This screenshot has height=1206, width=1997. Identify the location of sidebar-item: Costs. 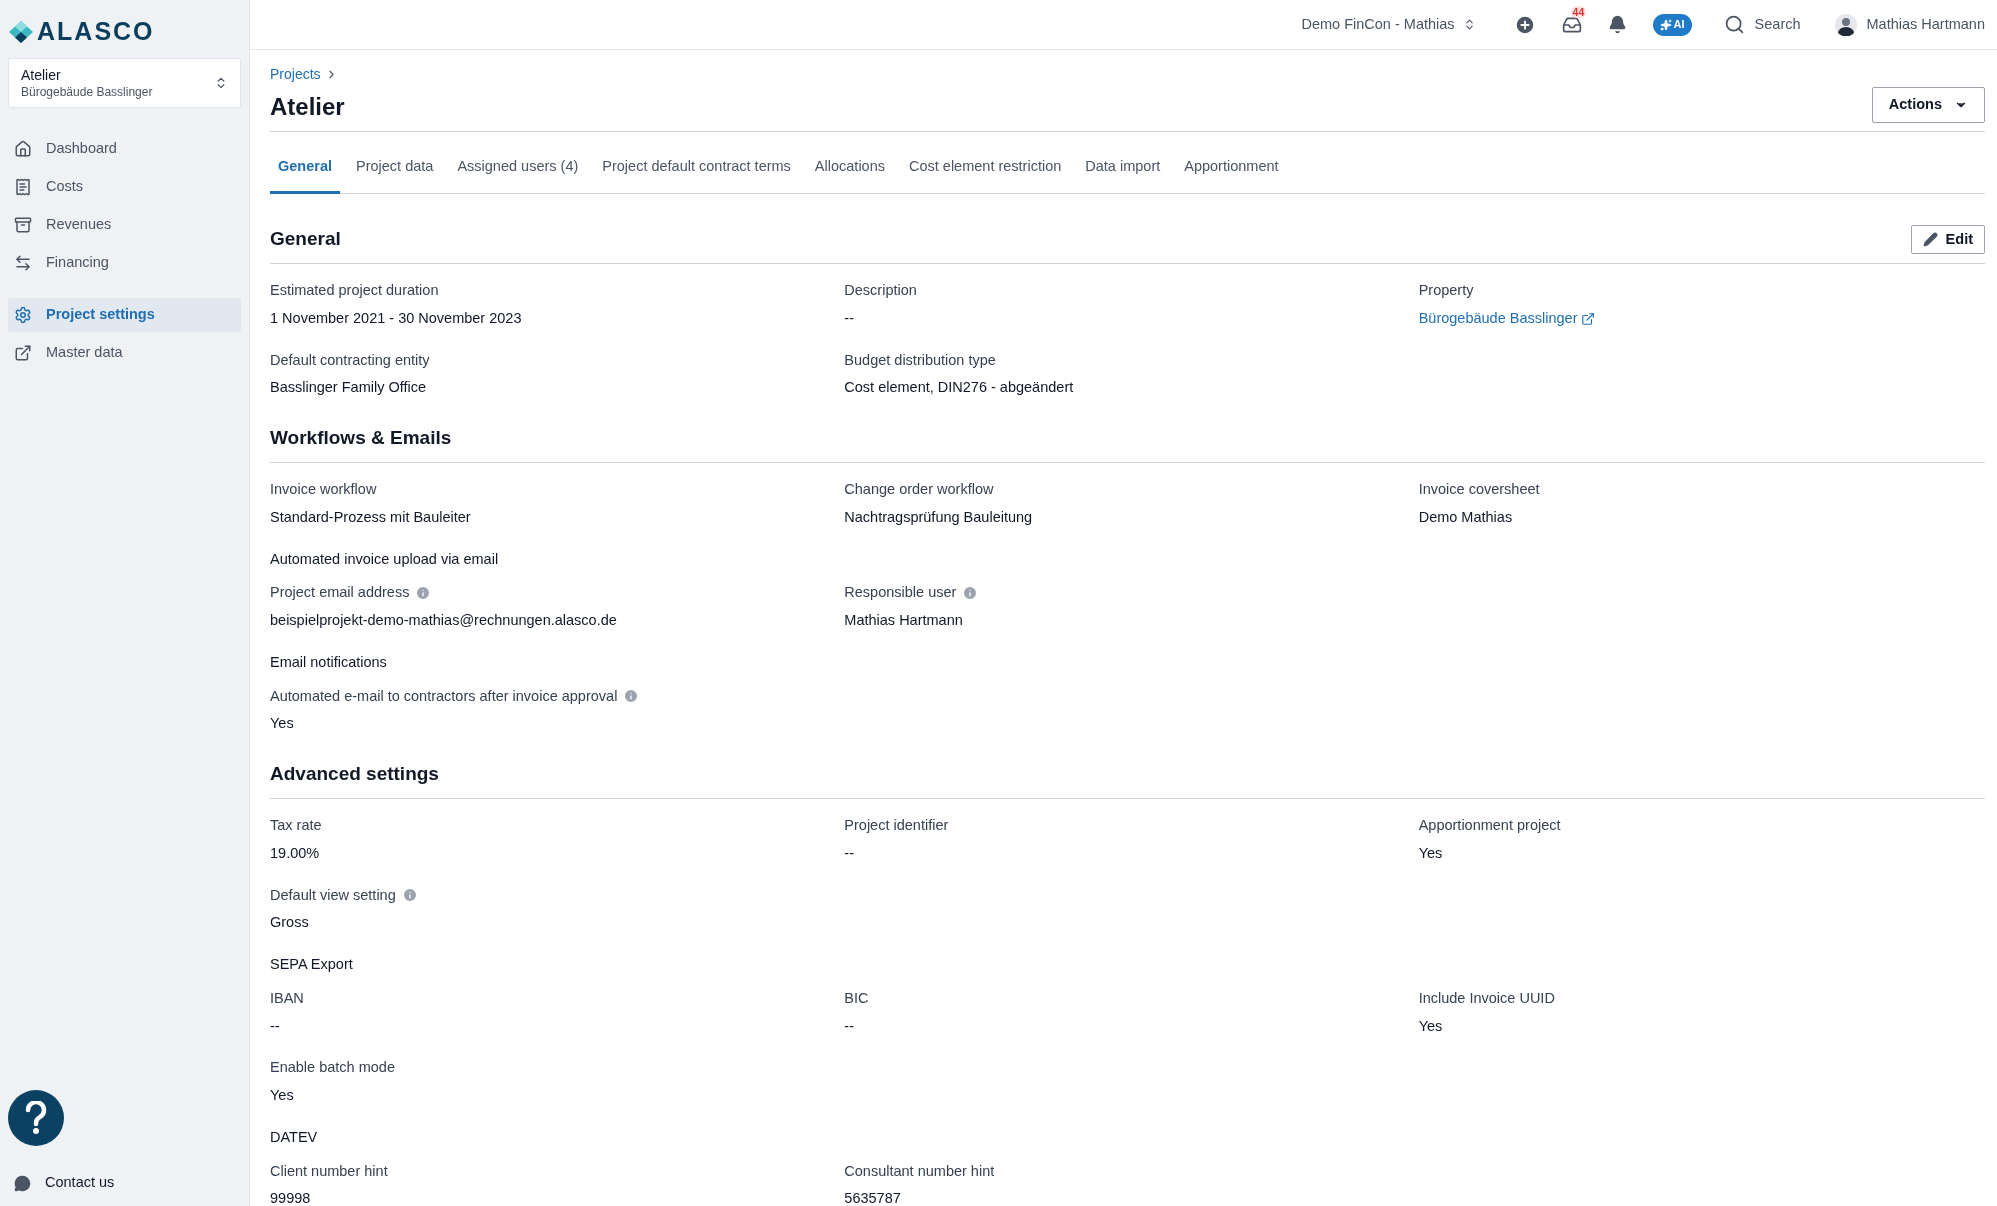
(124, 187).